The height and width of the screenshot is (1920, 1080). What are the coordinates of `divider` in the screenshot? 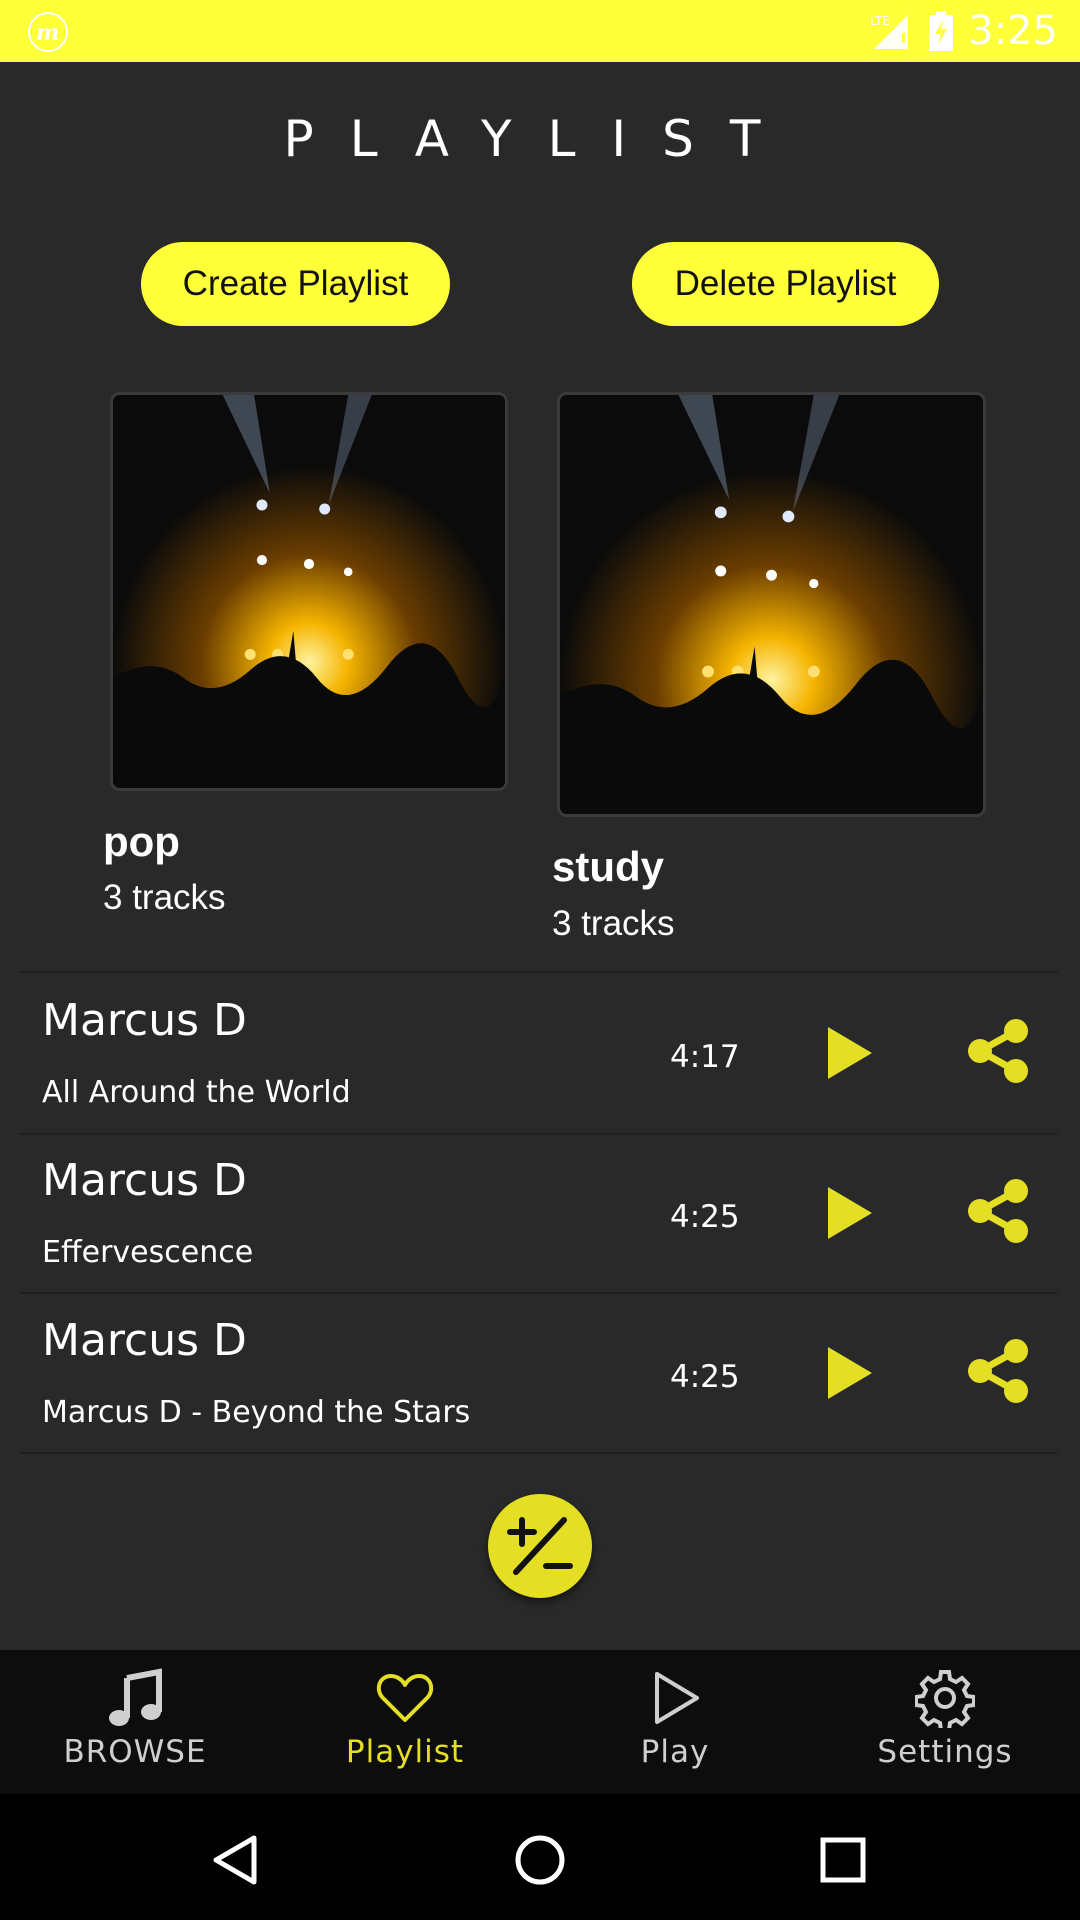 It's located at (539, 1453).